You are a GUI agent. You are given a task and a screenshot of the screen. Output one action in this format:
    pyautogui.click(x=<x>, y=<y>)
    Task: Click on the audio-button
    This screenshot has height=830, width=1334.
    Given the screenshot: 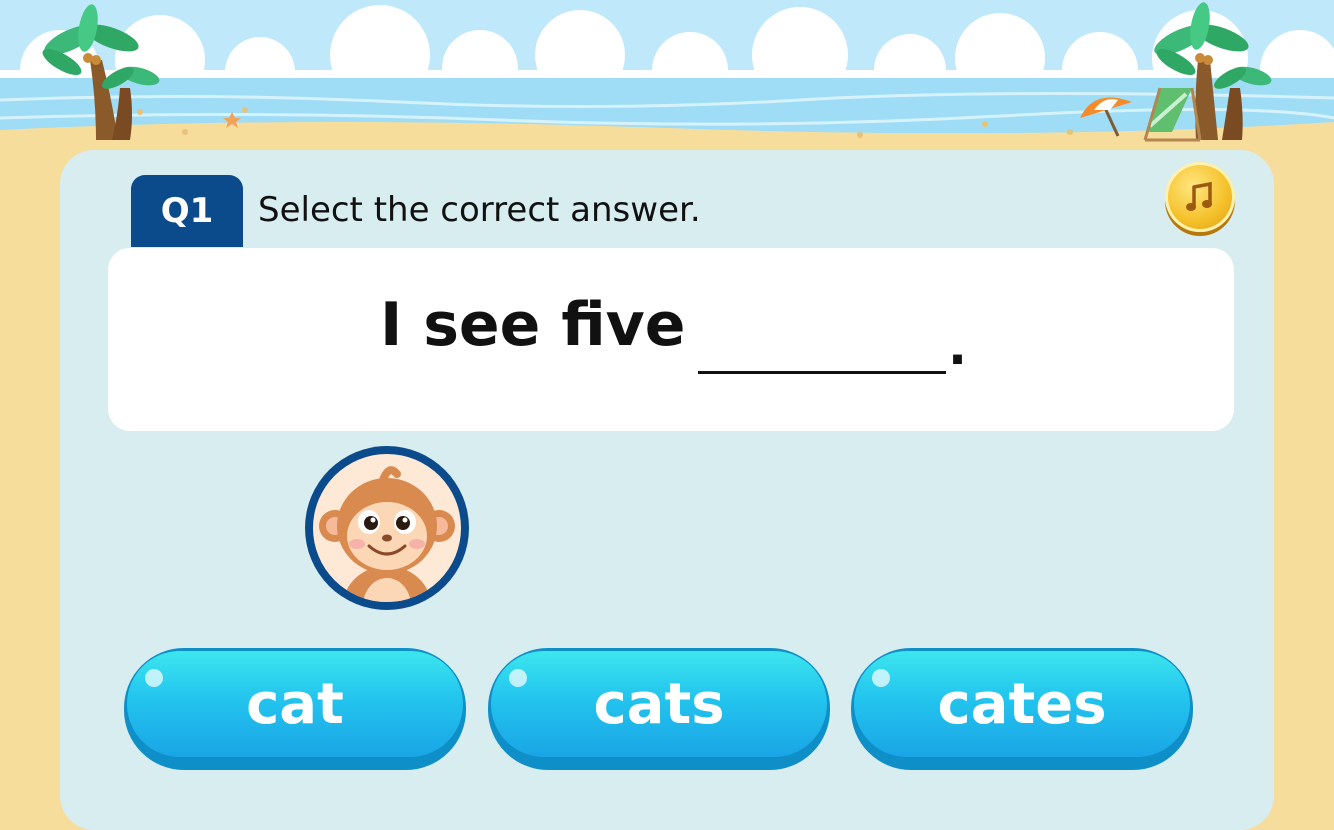 What is the action you would take?
    pyautogui.click(x=1200, y=197)
    